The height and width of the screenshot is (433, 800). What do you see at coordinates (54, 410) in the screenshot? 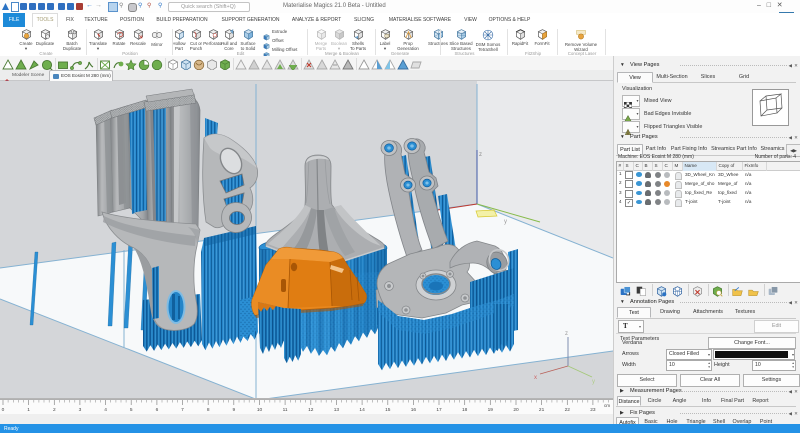
I see `svg-text: 2` at bounding box center [54, 410].